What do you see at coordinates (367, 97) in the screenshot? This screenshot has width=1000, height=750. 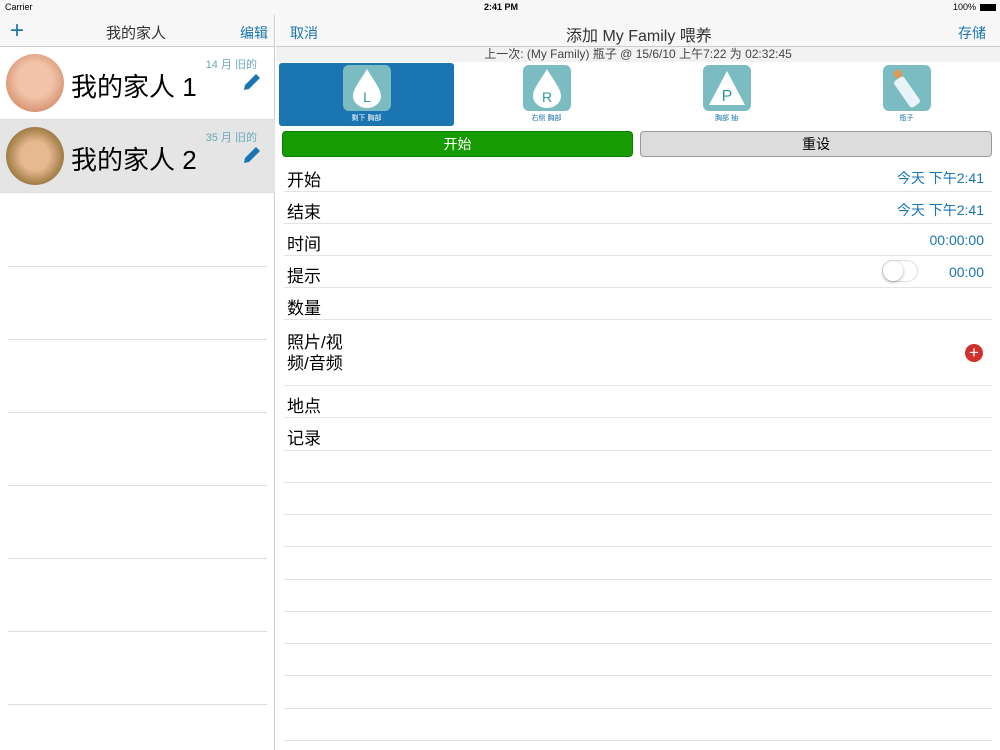 I see `svg-text: L` at bounding box center [367, 97].